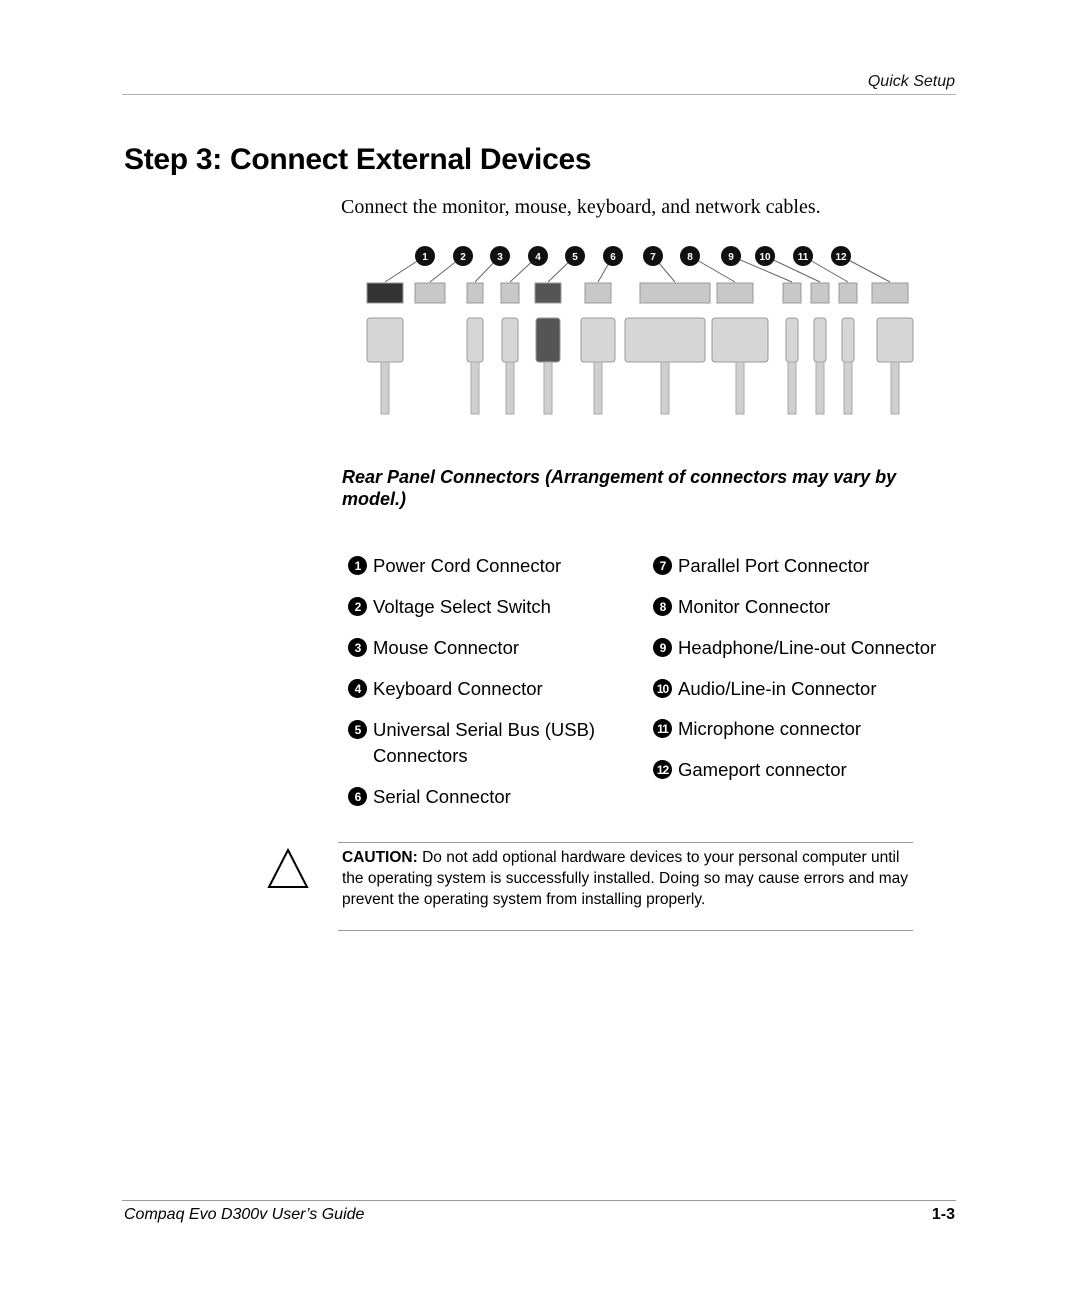 Image resolution: width=1080 pixels, height=1296 pixels. I want to click on legend-label: Parallel Port Connector, so click(774, 565).